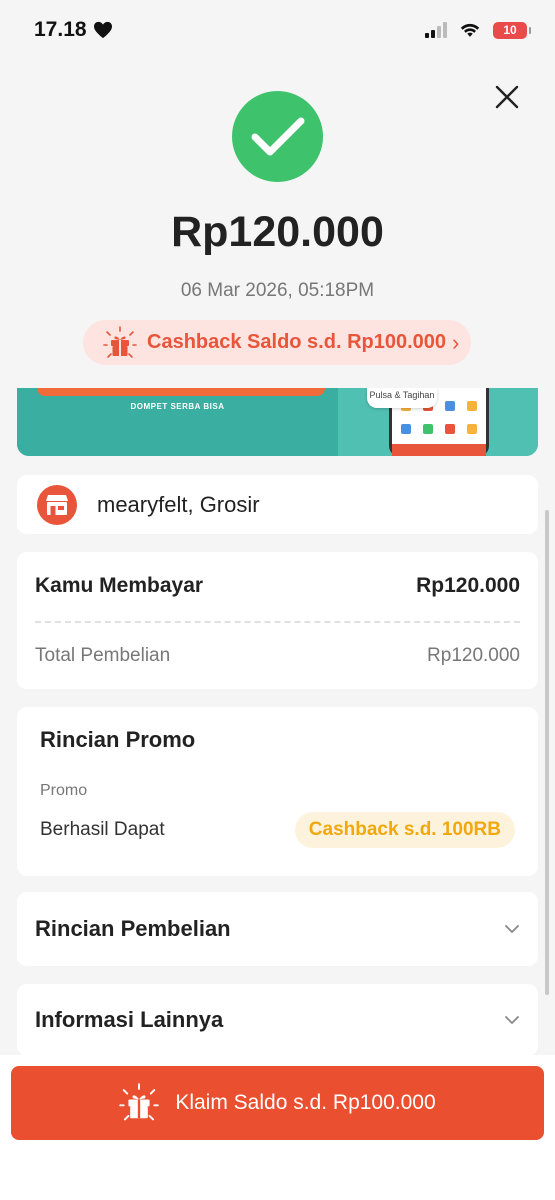  What do you see at coordinates (277, 232) in the screenshot?
I see `payment-amount: Rp120.000` at bounding box center [277, 232].